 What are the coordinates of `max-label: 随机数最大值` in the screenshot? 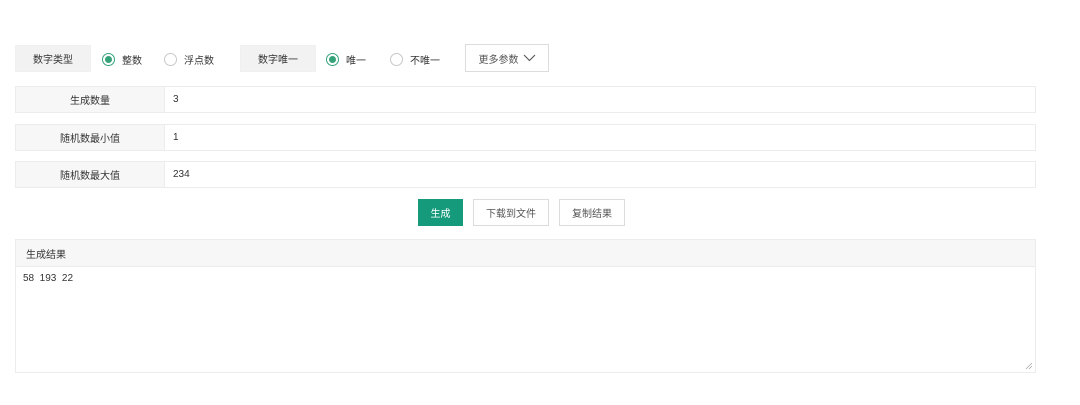 It's located at (90, 174).